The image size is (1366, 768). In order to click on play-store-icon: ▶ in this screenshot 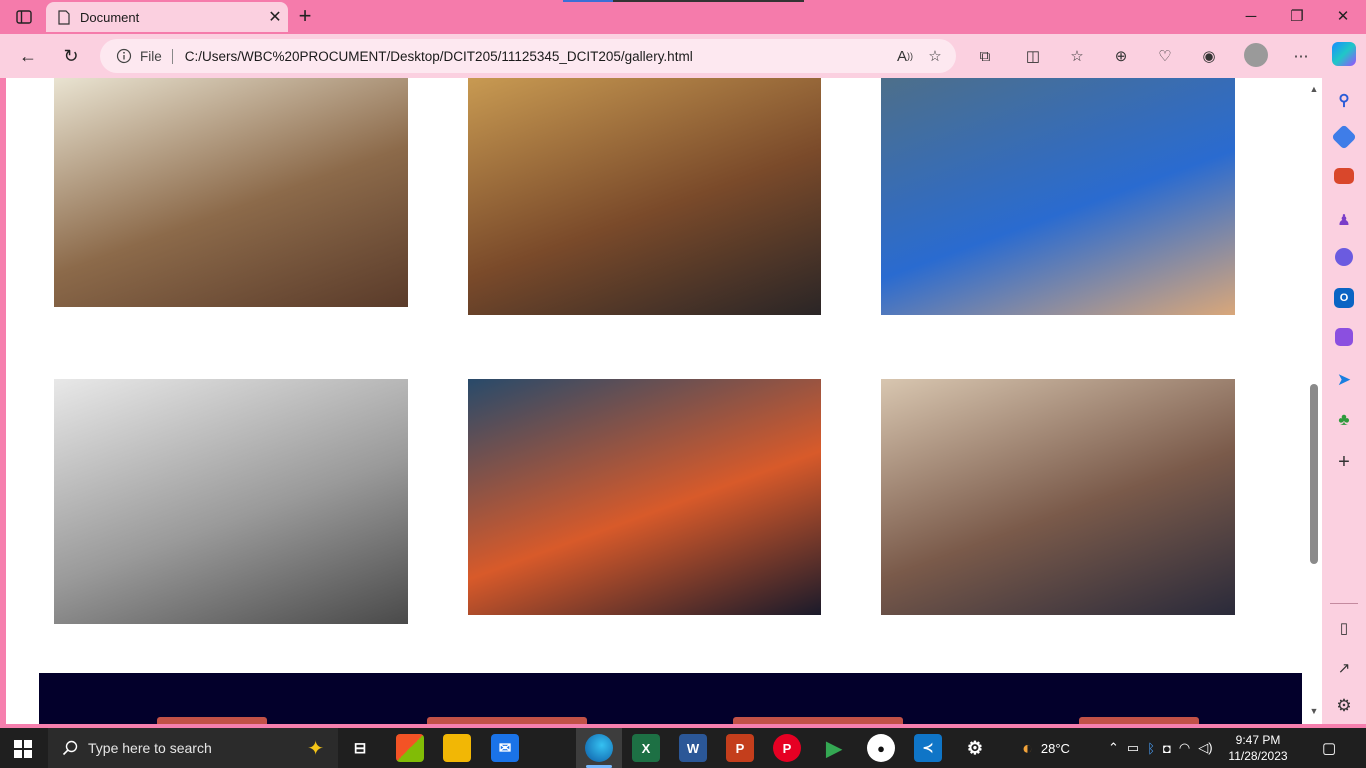, I will do `click(834, 748)`.